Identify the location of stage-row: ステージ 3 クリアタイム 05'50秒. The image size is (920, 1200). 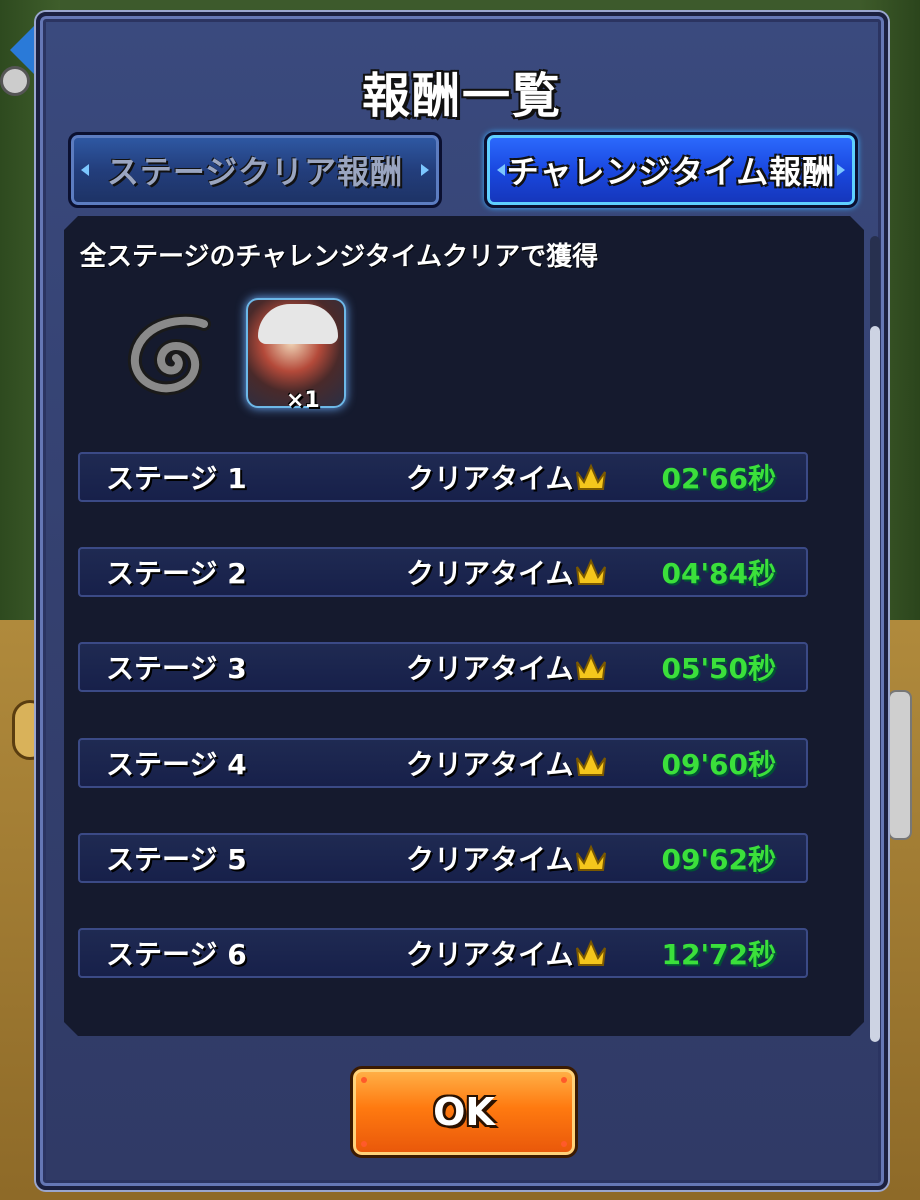
(443, 667).